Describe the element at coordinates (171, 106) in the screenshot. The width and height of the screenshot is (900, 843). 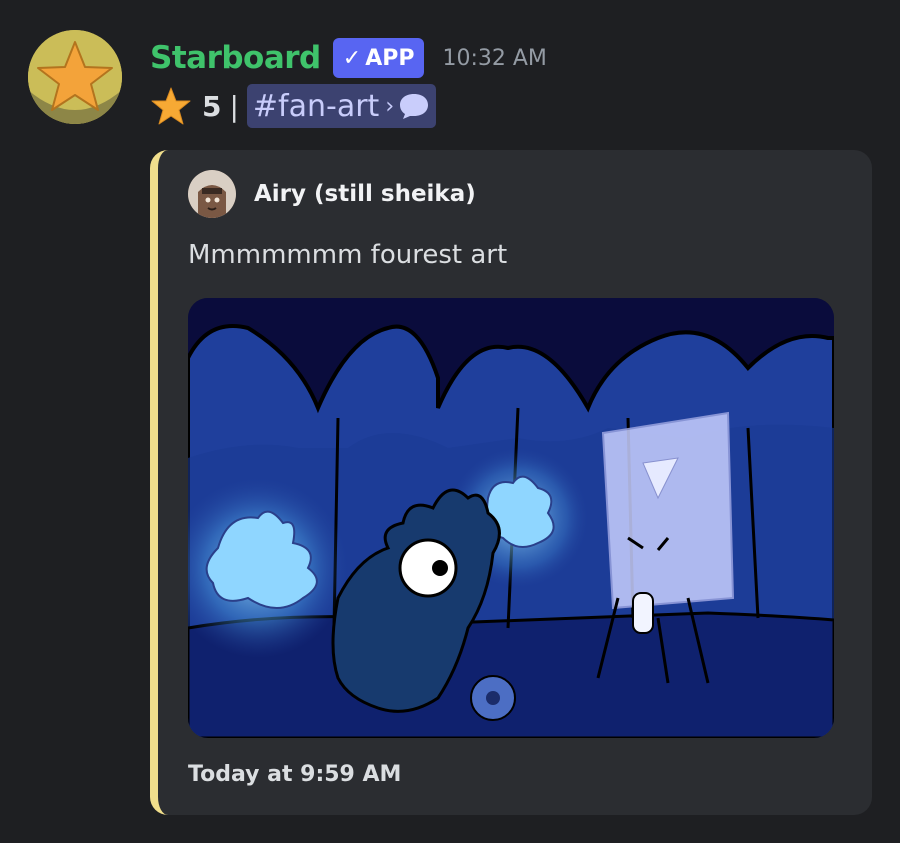
I see `star-icon` at that location.